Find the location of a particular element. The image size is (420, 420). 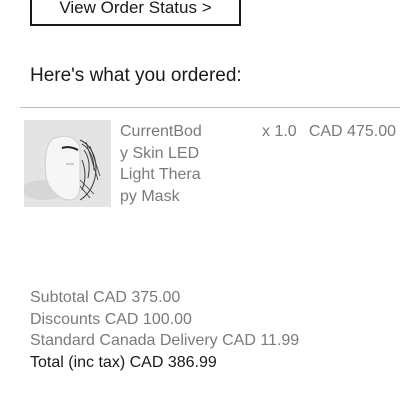

discounts-line: Discounts CAD 100.00 is located at coordinates (111, 319).